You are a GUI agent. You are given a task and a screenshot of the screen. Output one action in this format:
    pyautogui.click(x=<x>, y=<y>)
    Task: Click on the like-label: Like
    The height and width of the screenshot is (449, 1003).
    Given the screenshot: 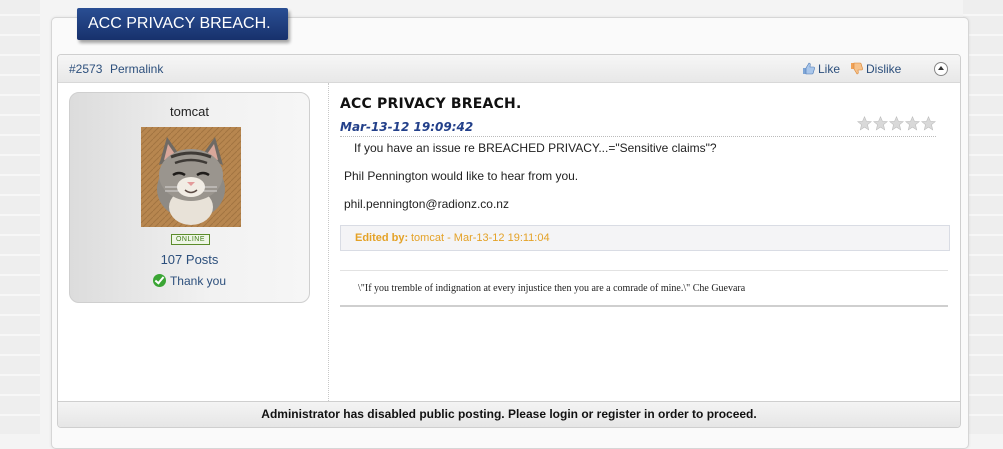 What is the action you would take?
    pyautogui.click(x=829, y=69)
    